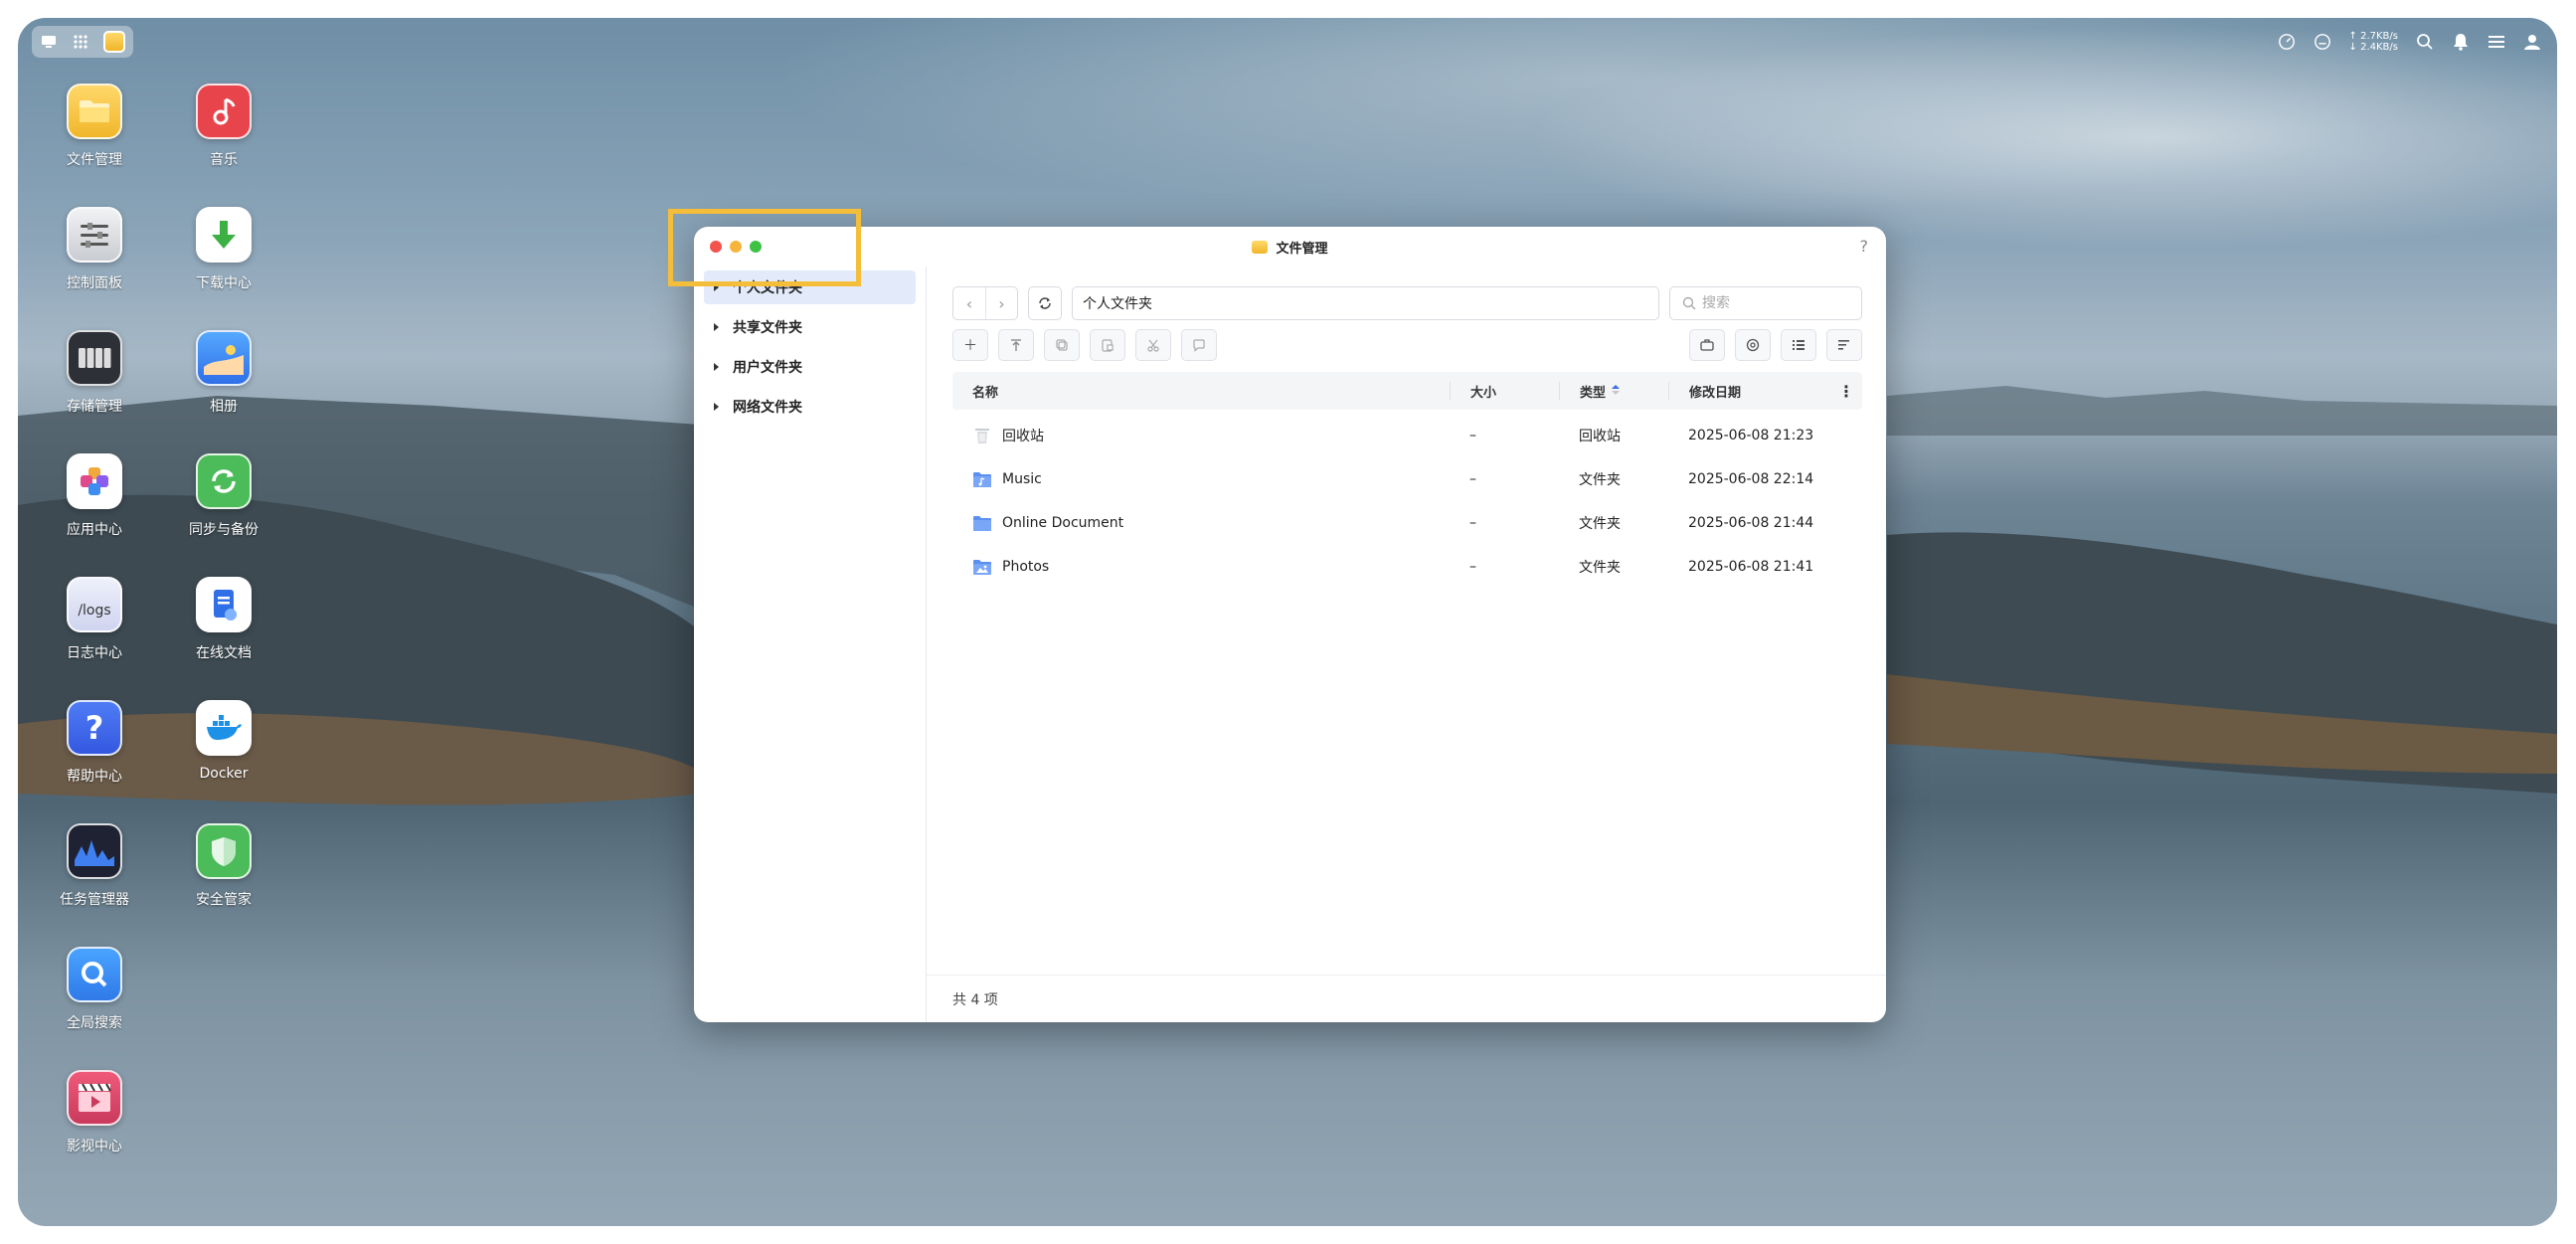 The image size is (2576, 1244). Describe the element at coordinates (1707, 345) in the screenshot. I see `toolbox-button` at that location.